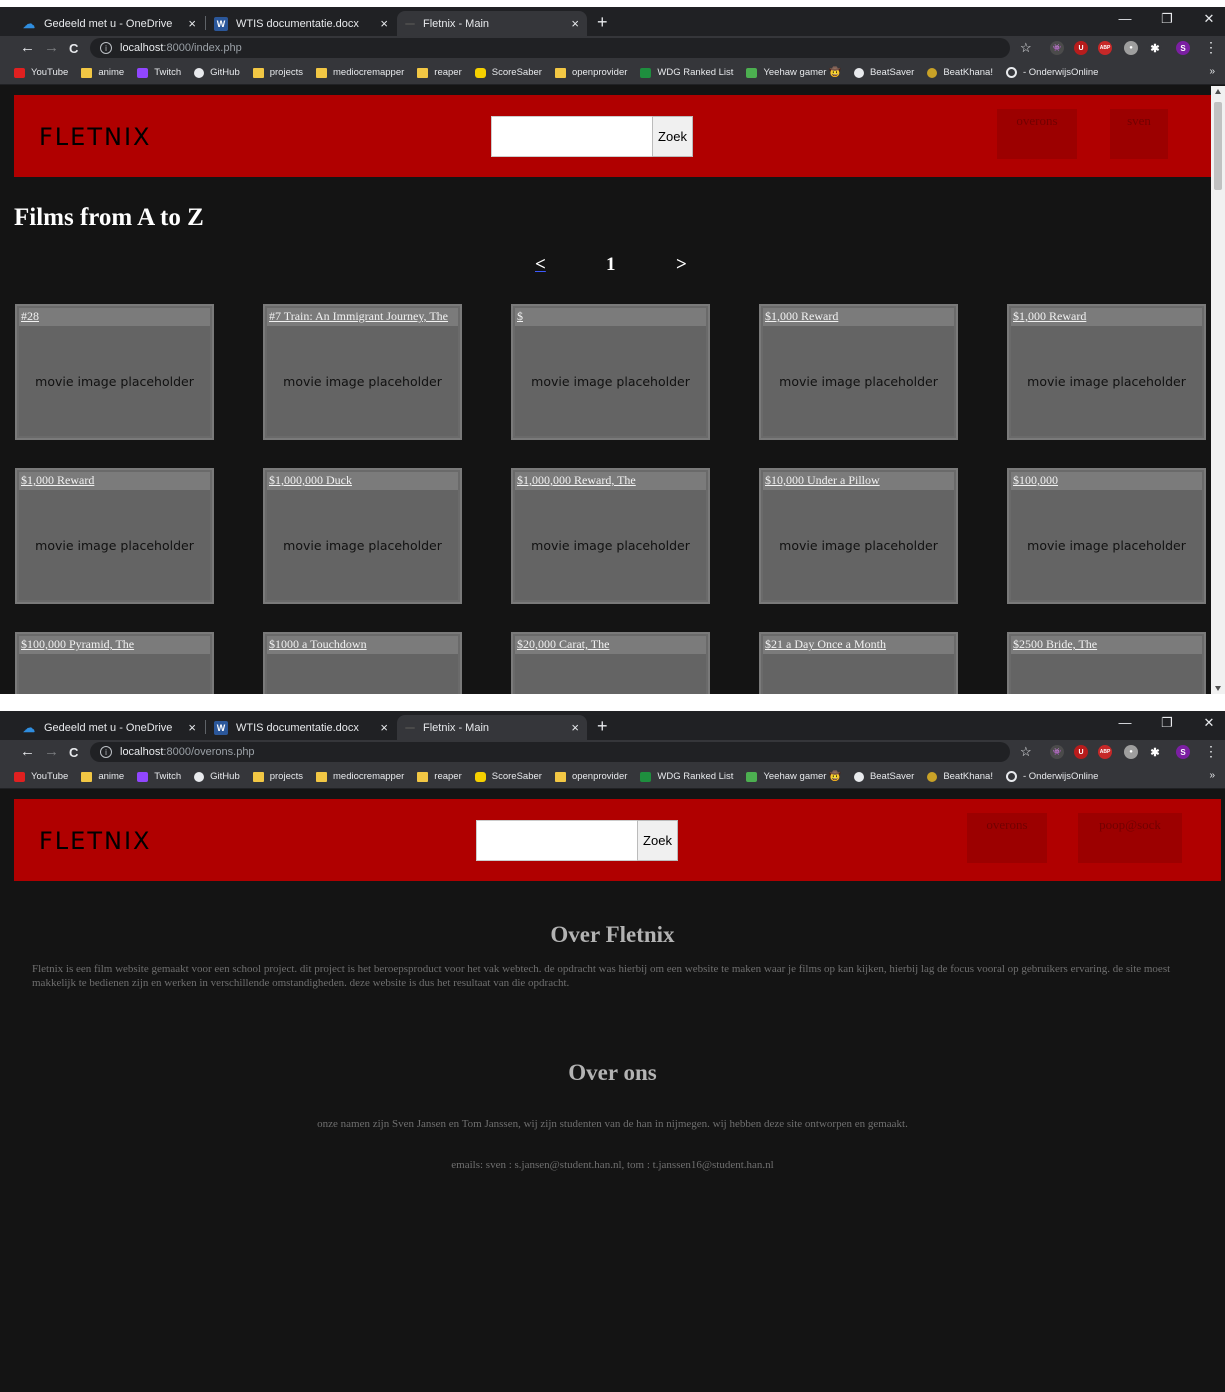 The height and width of the screenshot is (1392, 1225). Describe the element at coordinates (1125, 18) in the screenshot. I see `minimize-button: —` at that location.